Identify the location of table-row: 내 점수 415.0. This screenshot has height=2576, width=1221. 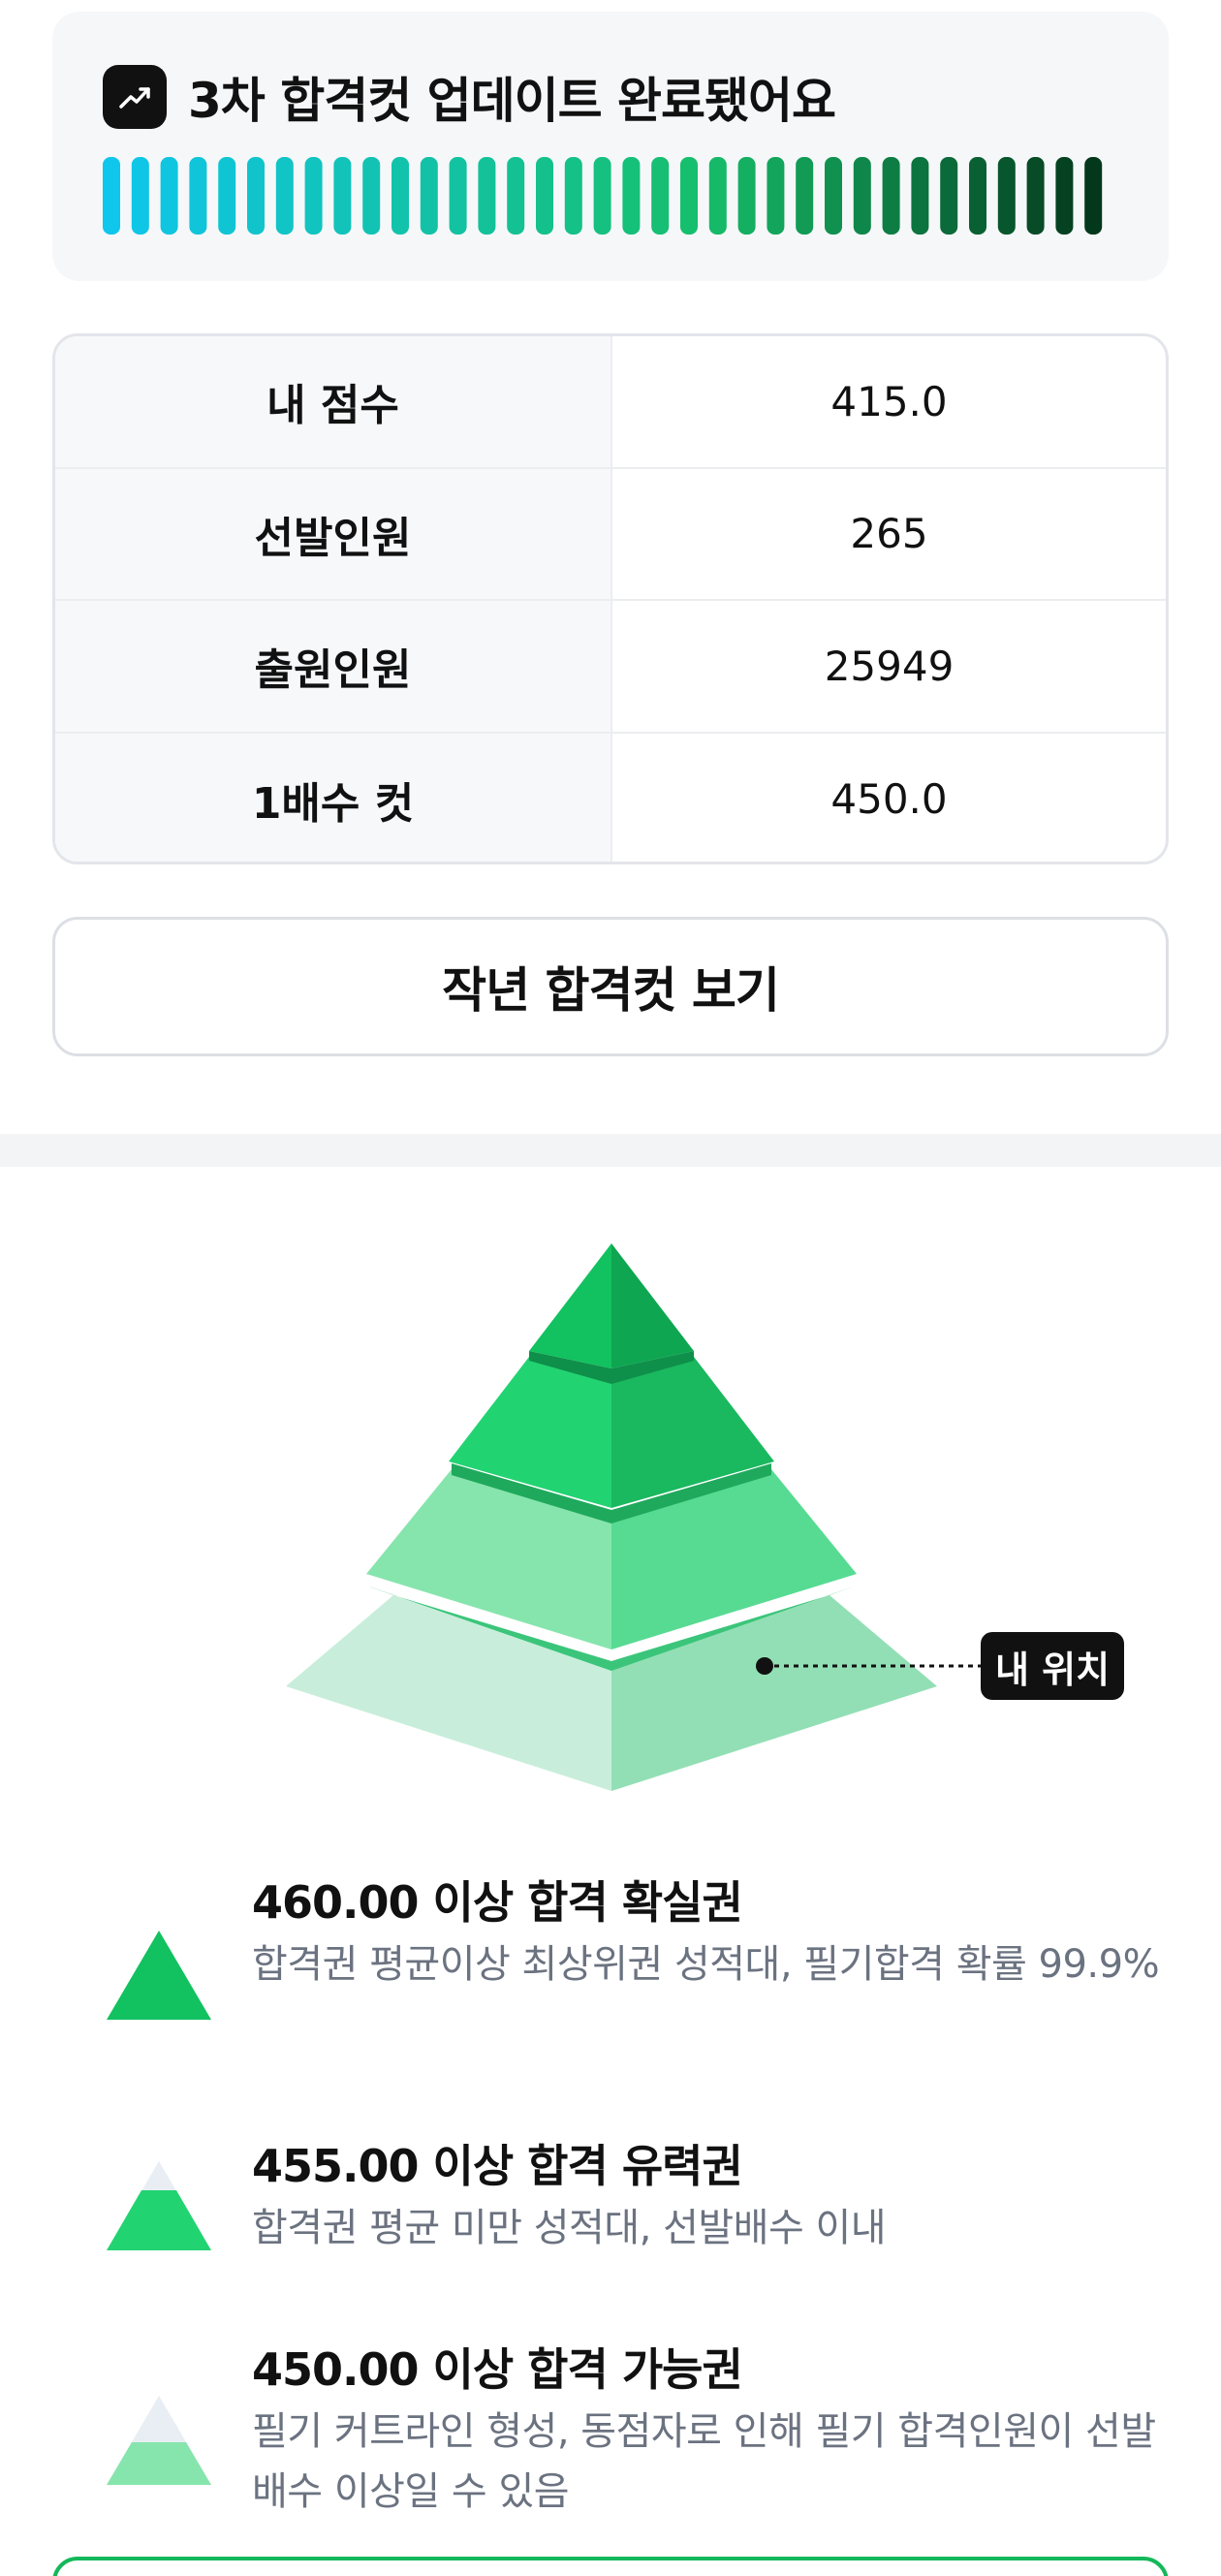
(611, 402).